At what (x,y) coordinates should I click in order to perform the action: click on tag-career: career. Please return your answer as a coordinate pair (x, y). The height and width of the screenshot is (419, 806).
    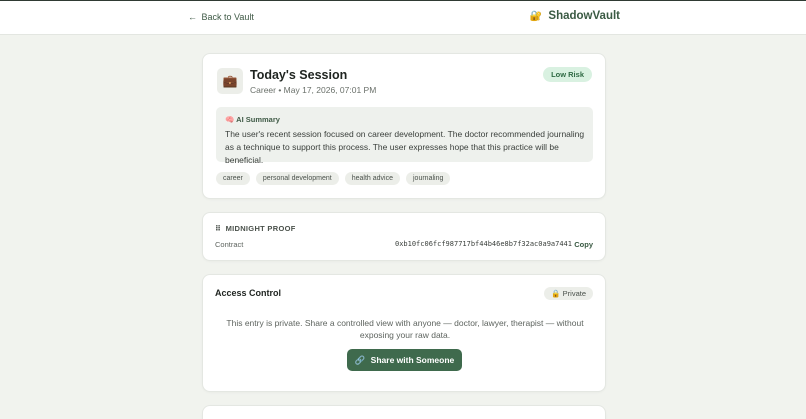
    Looking at the image, I should click on (233, 178).